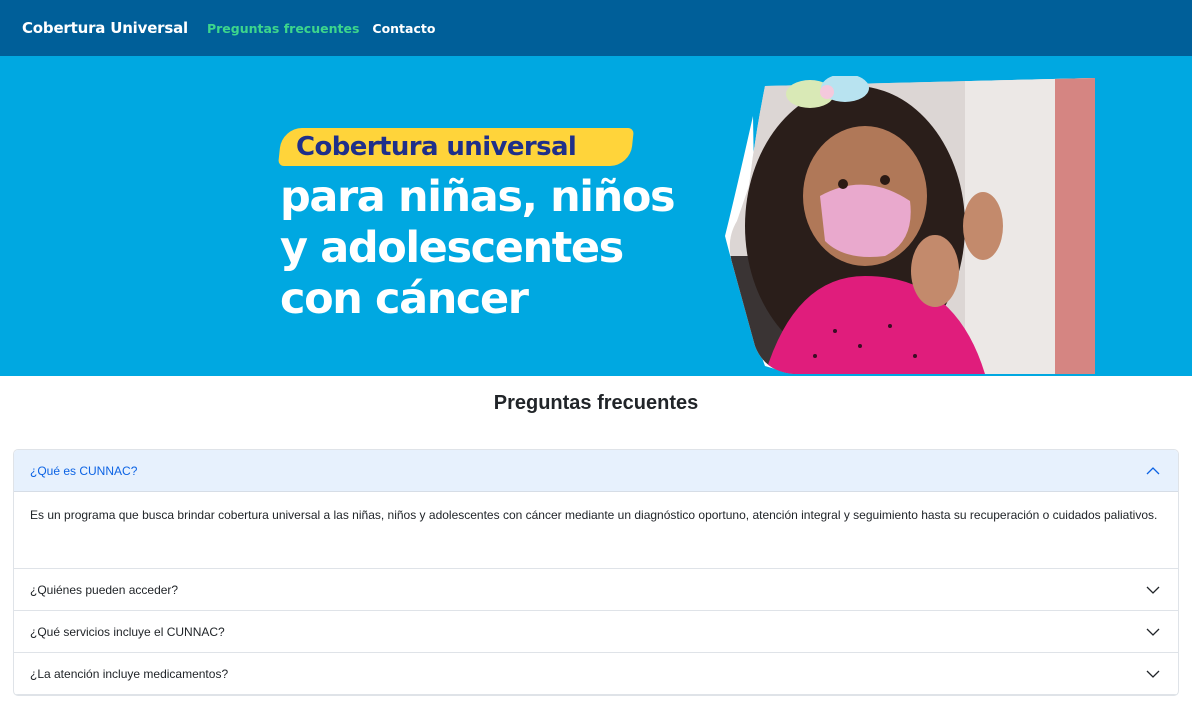 The width and height of the screenshot is (1192, 703). Describe the element at coordinates (436, 147) in the screenshot. I see `hero-tag-text: Cobertura universal` at that location.